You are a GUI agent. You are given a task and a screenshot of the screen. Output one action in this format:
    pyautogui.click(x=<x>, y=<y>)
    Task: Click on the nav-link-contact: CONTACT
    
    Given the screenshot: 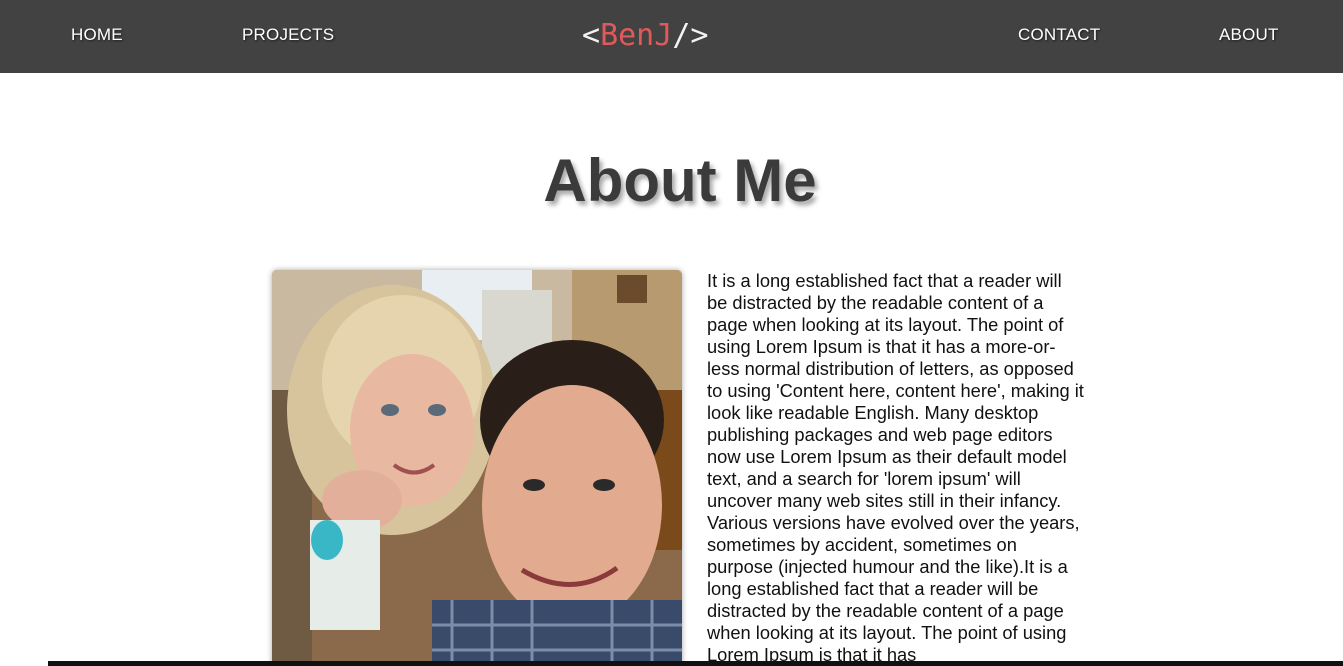 What is the action you would take?
    pyautogui.click(x=1059, y=35)
    